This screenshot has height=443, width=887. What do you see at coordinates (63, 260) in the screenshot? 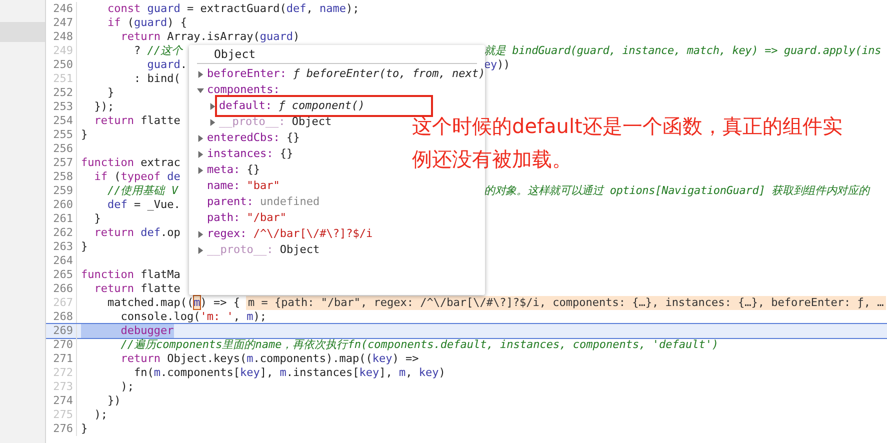
I see `line-number: 264` at bounding box center [63, 260].